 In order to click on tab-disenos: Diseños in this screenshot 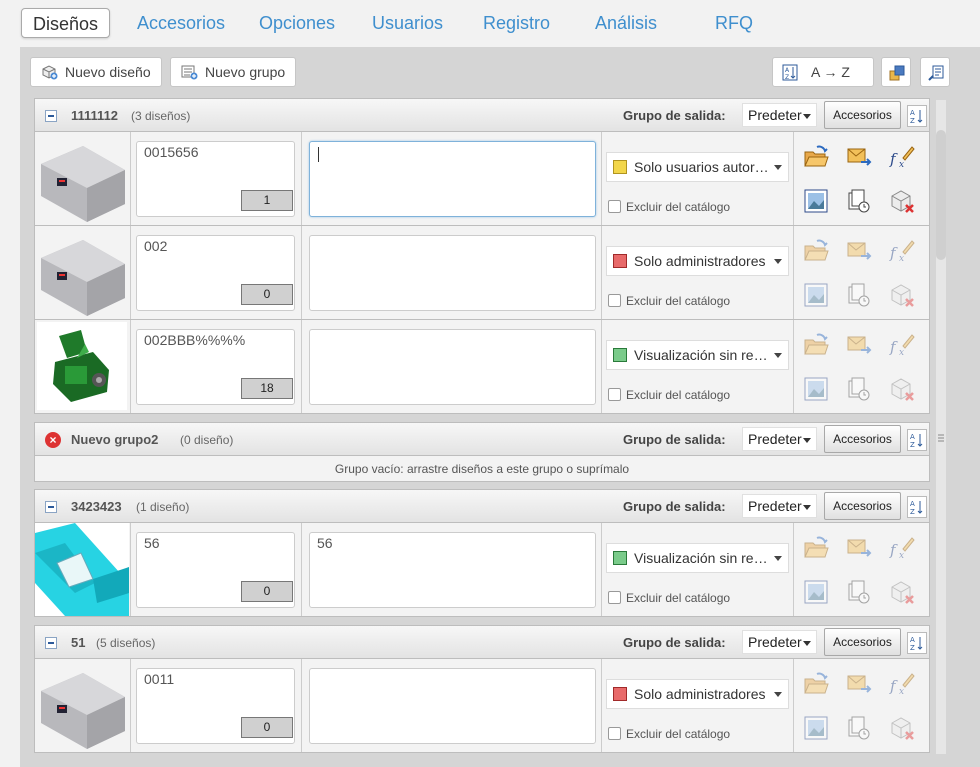, I will do `click(65, 23)`.